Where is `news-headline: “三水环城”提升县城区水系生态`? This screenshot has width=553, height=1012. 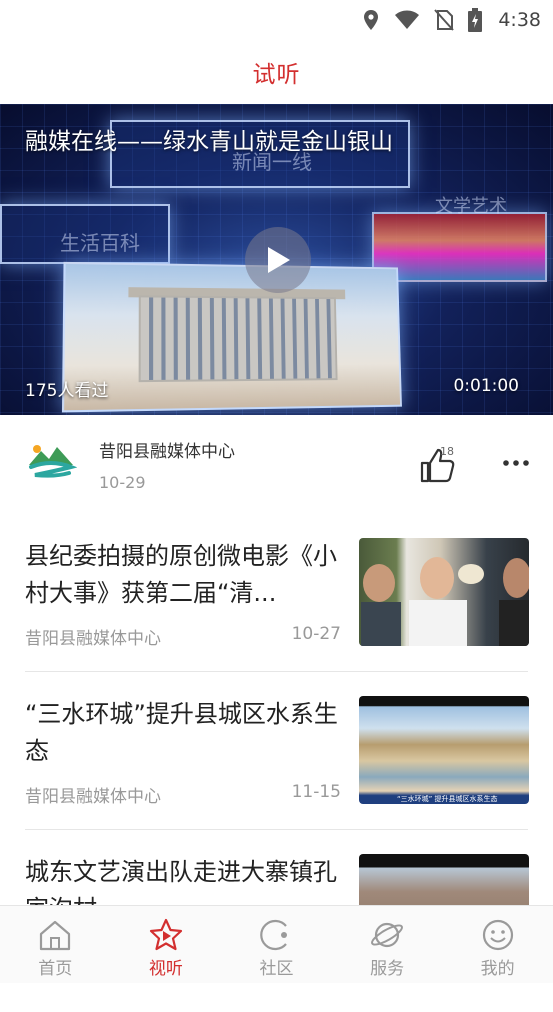
news-headline: “三水环城”提升县城区水系生态 is located at coordinates (185, 733).